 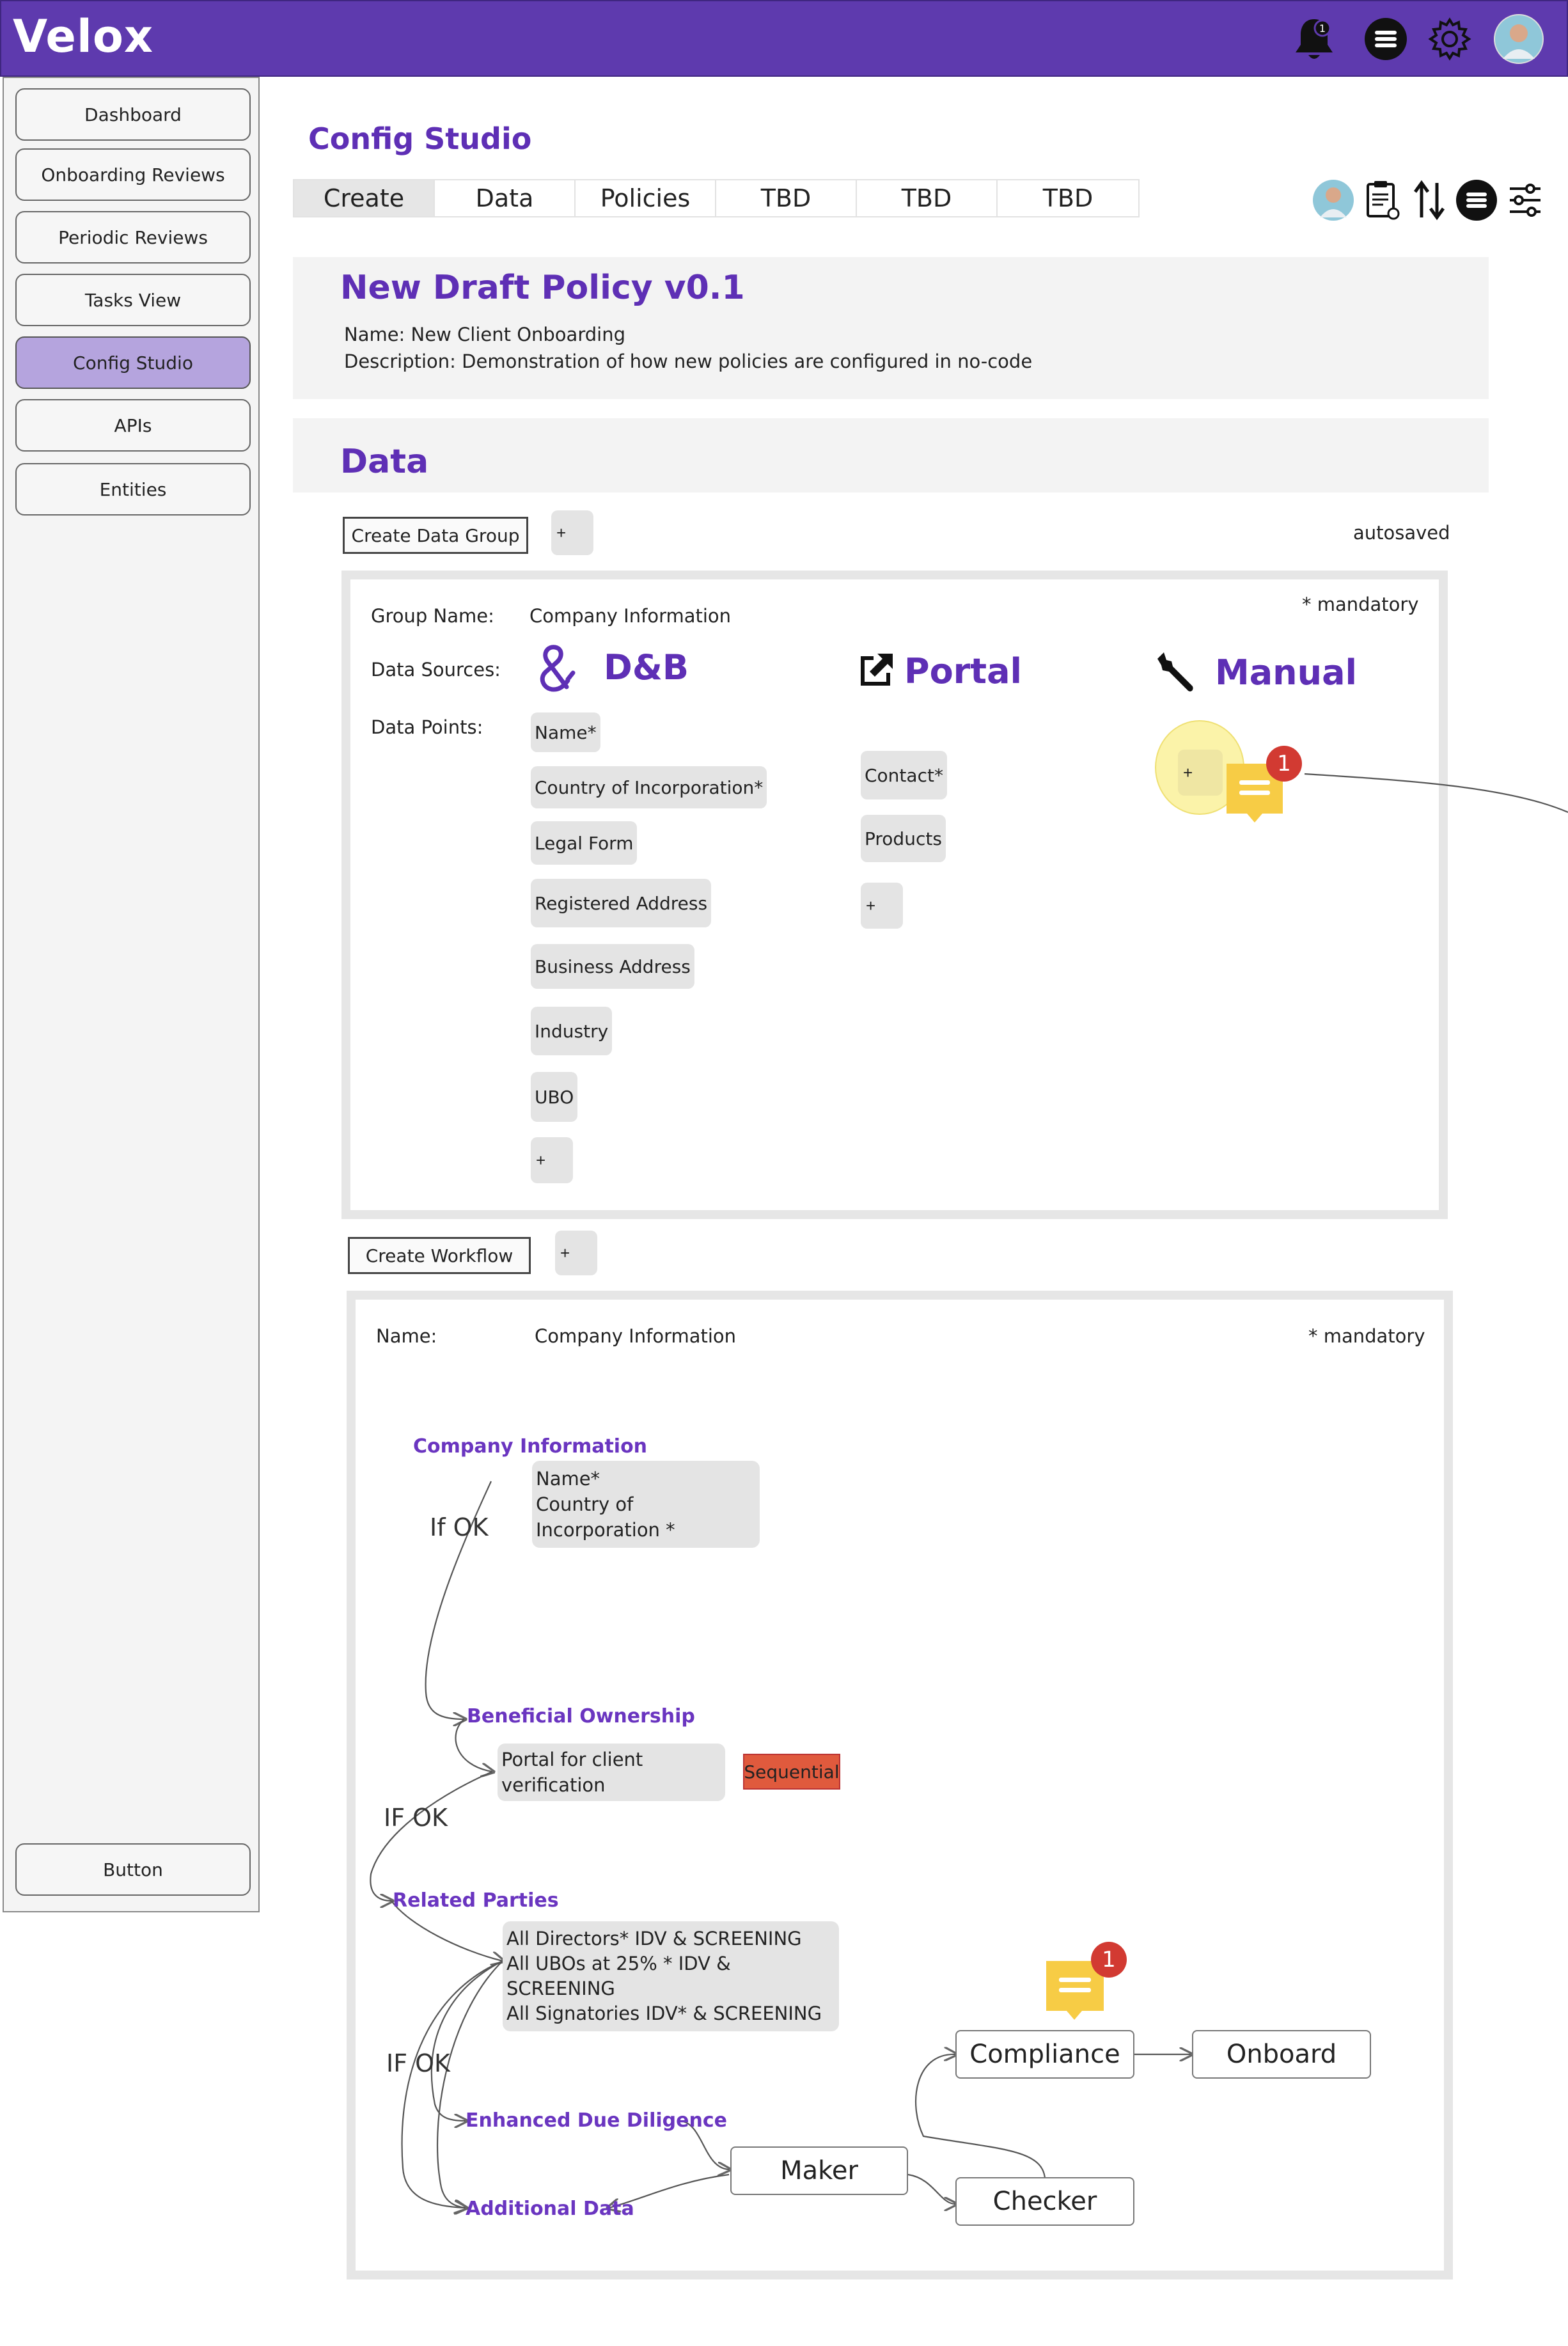 I want to click on company-info-points: Name* Country of Incorporation *, so click(x=646, y=1504).